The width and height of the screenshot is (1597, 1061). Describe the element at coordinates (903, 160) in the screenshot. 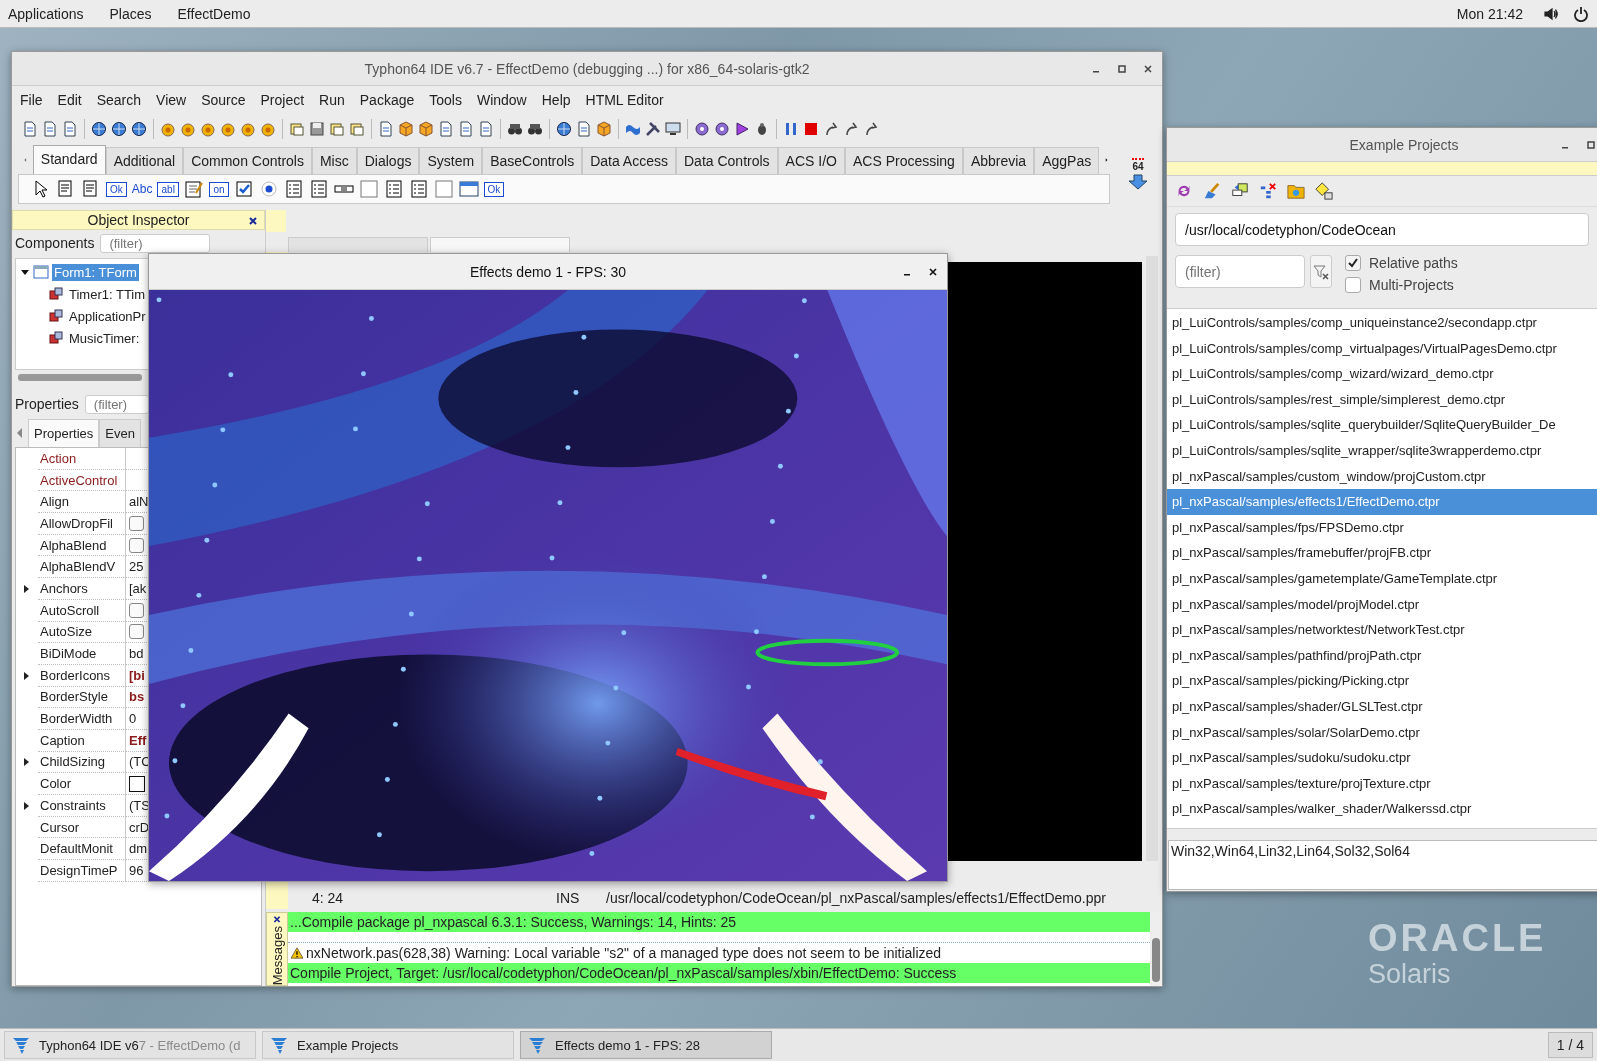

I see `palette-tab: ACS Processing` at that location.